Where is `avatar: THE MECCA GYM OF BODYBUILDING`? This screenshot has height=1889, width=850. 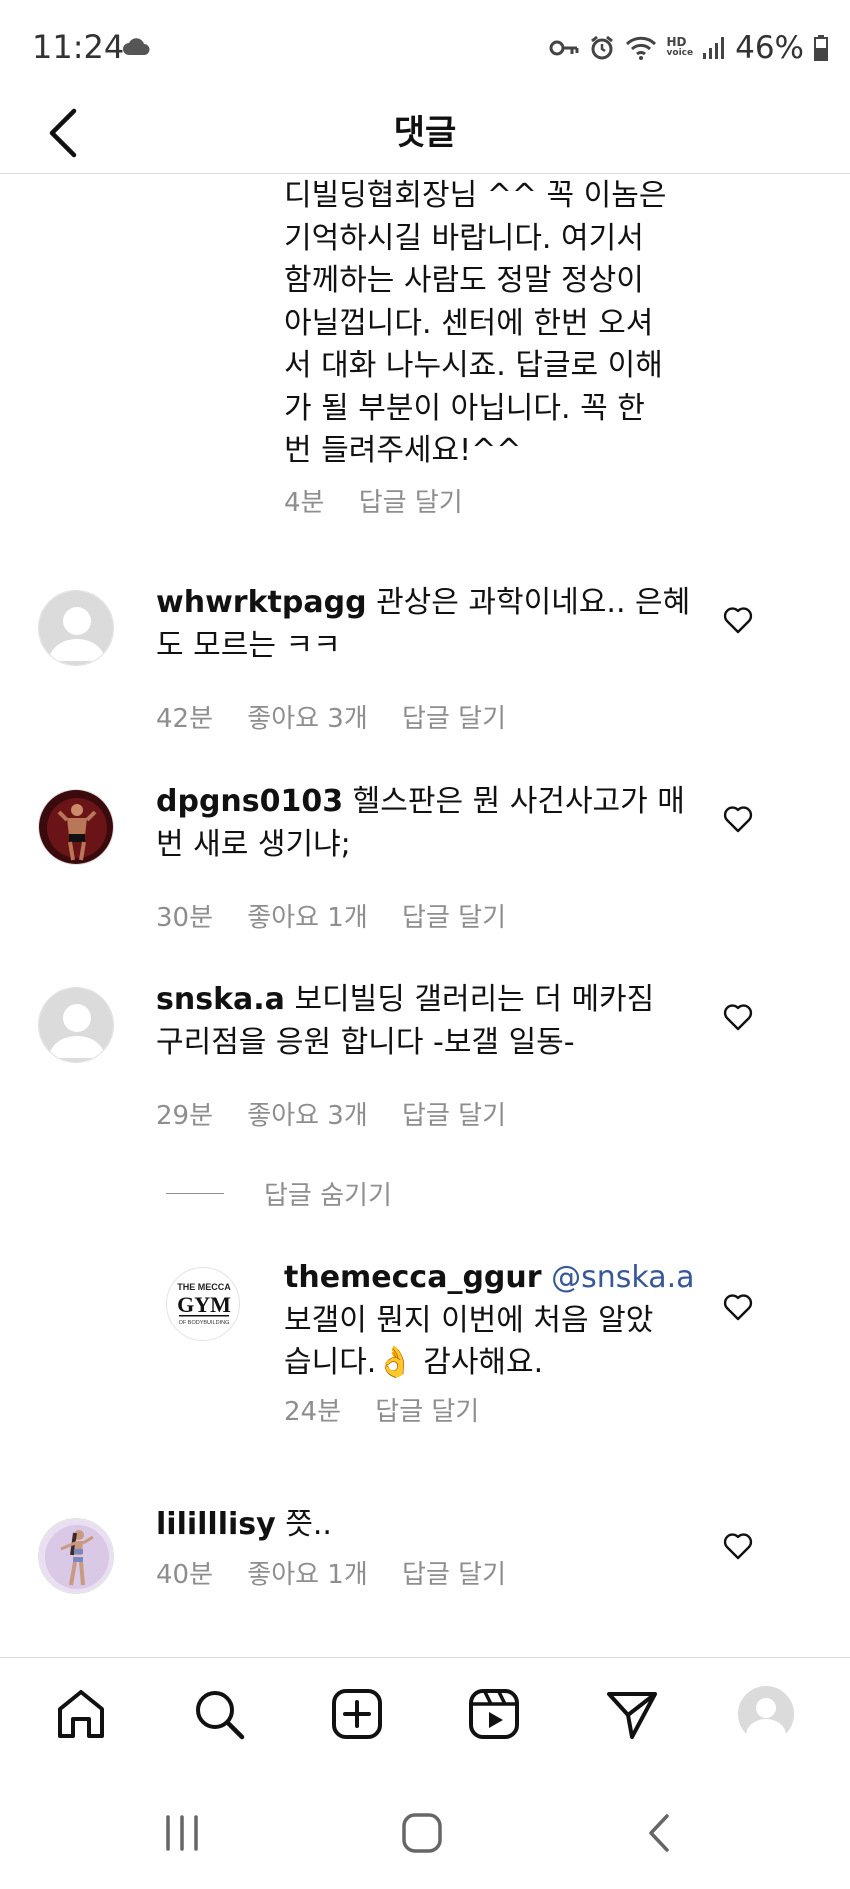
avatar: THE MECCA GYM OF BODYBUILDING is located at coordinates (203, 1304).